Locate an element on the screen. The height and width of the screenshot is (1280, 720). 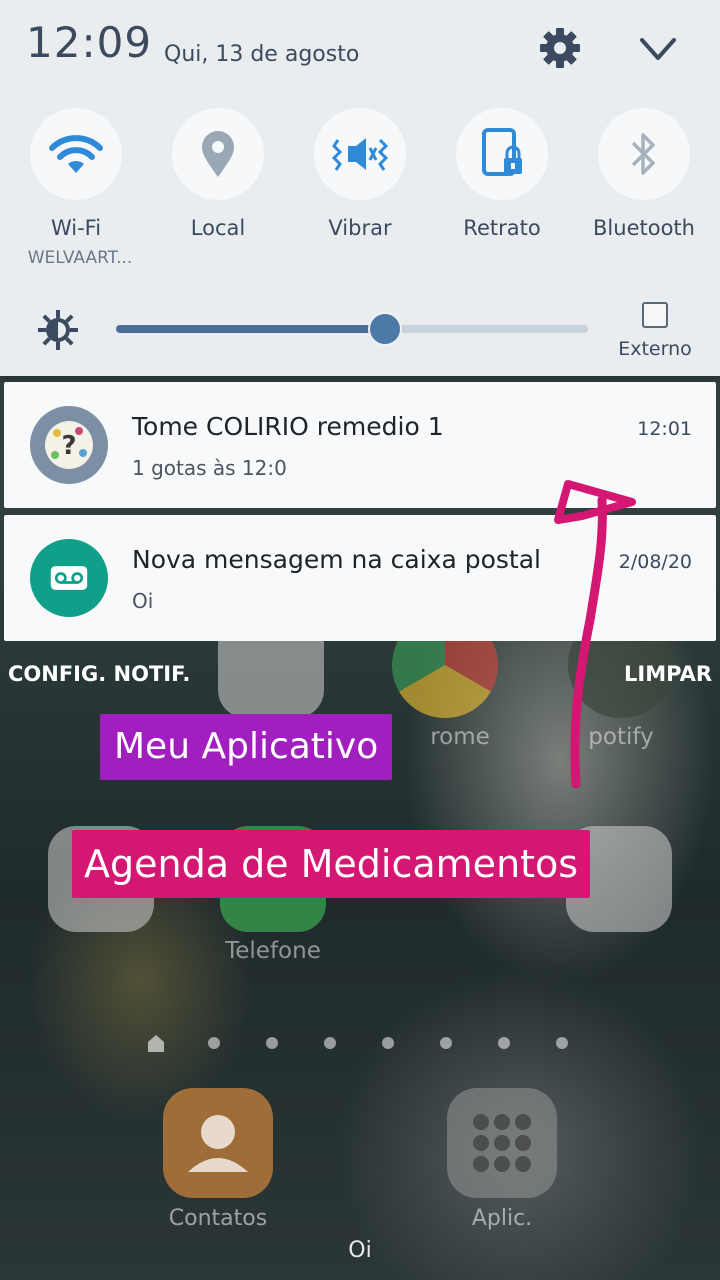
notification-text: Oi is located at coordinates (143, 601).